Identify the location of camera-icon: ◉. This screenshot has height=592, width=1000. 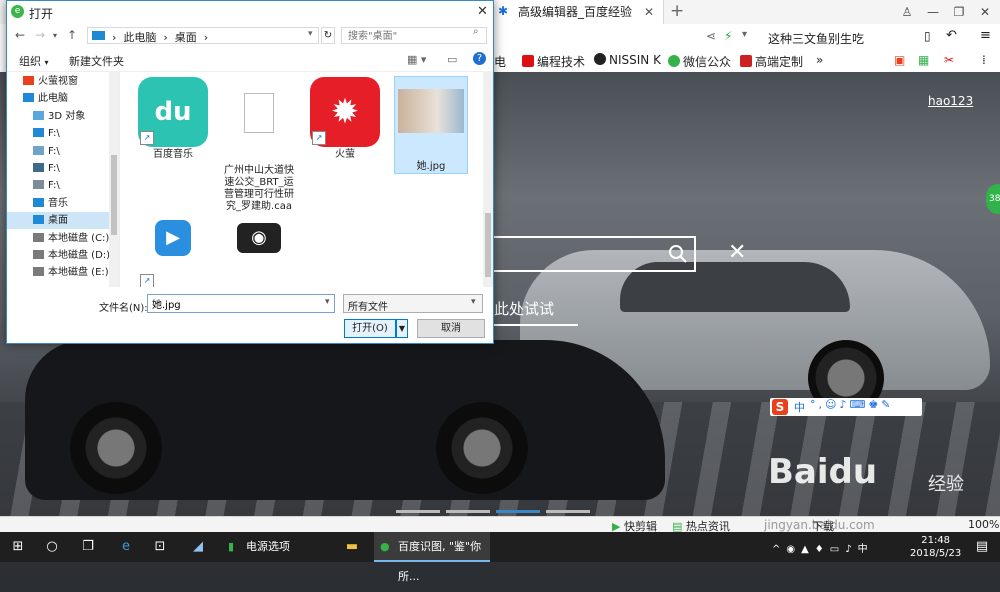
(259, 255).